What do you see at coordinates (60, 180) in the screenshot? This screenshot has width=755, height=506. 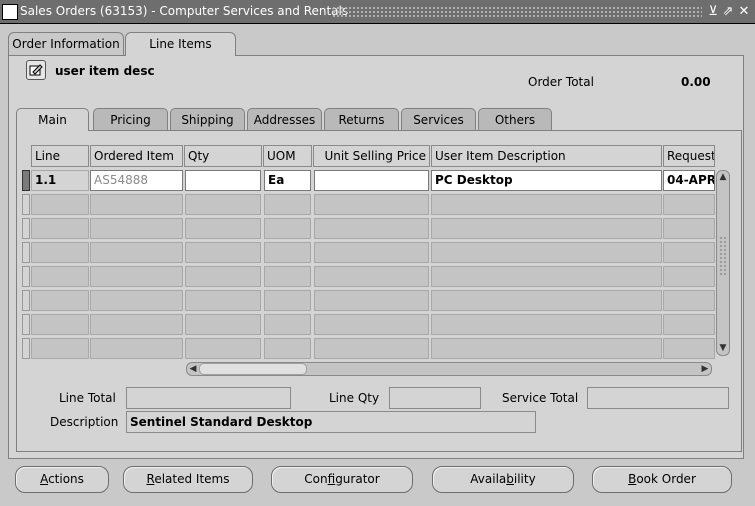 I see `cell-line: 1.1` at bounding box center [60, 180].